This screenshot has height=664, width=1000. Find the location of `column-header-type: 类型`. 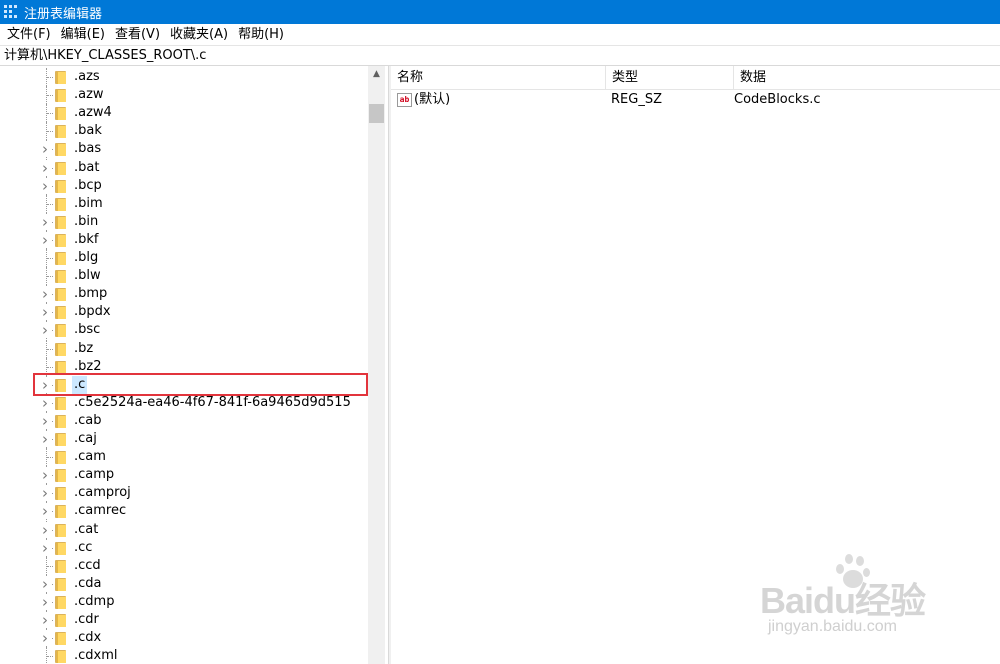

column-header-type: 类型 is located at coordinates (670, 78).